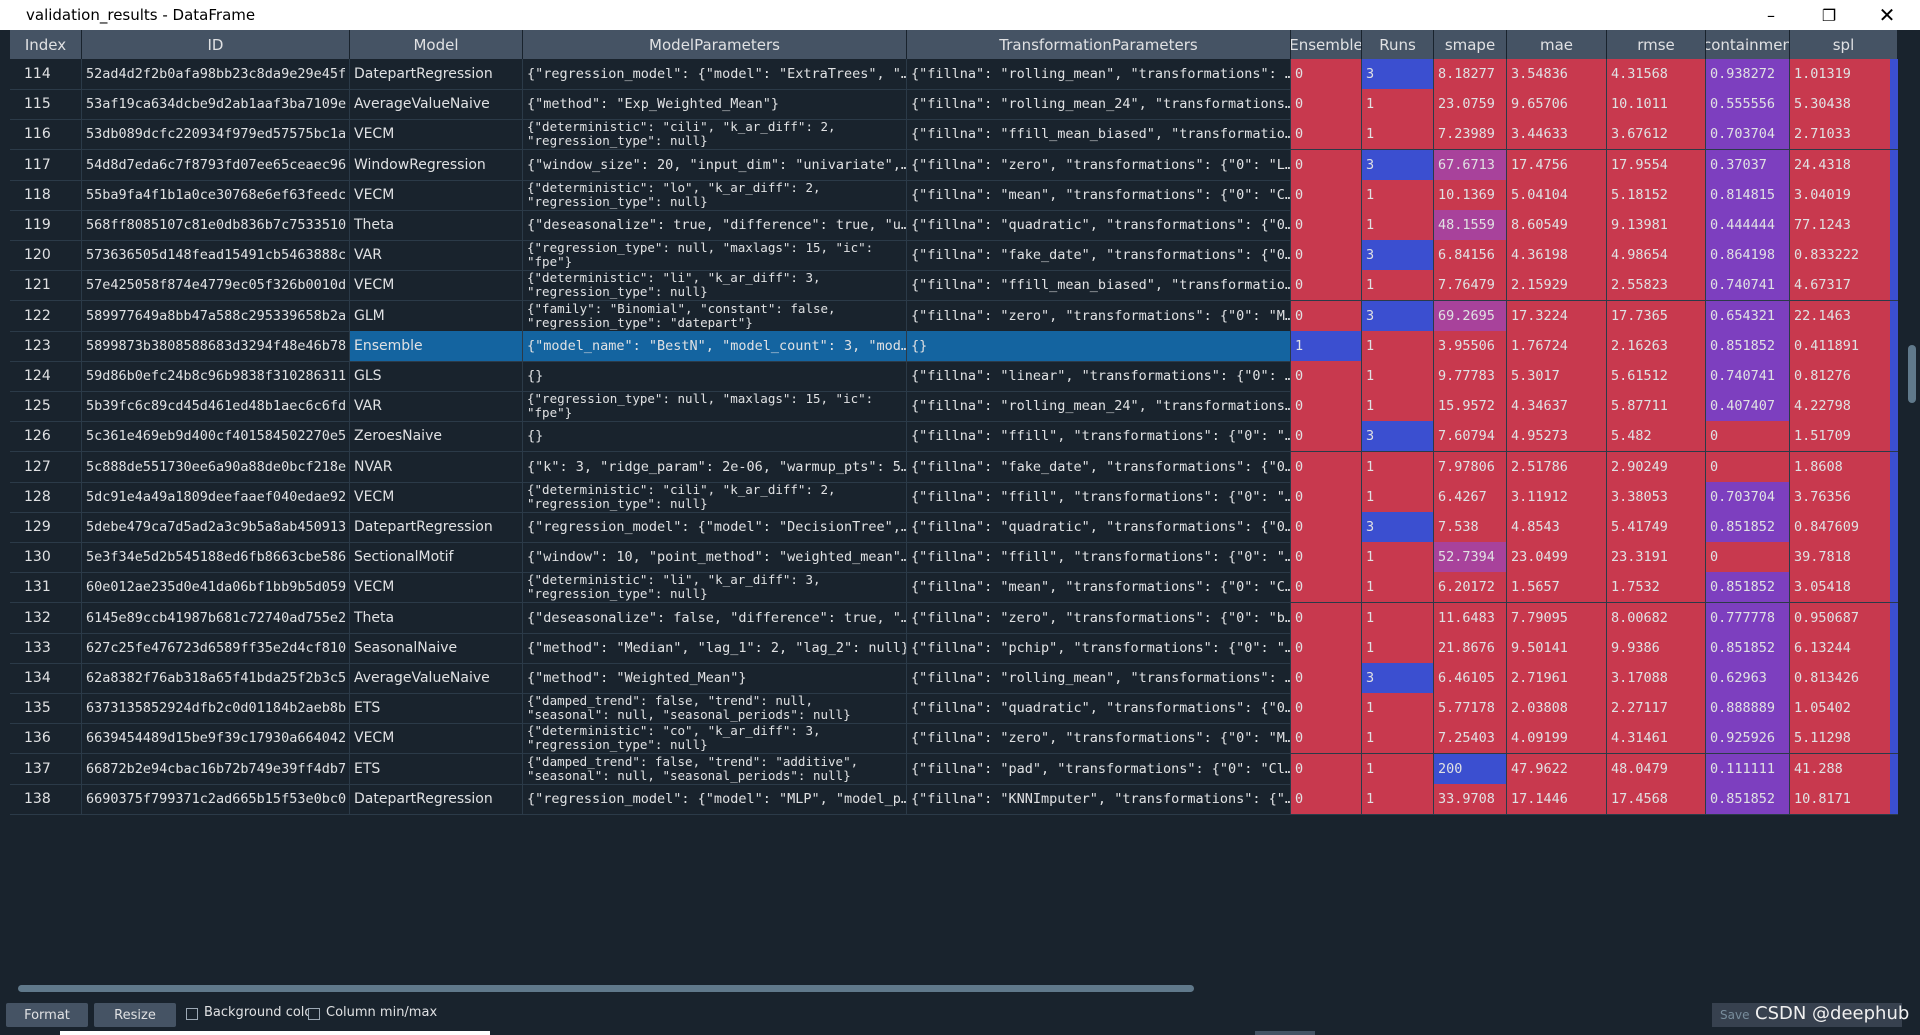 The height and width of the screenshot is (1035, 1920). I want to click on cell-transformation-parameters: {"fillna": "ffill", "transformations", so click(1099, 437).